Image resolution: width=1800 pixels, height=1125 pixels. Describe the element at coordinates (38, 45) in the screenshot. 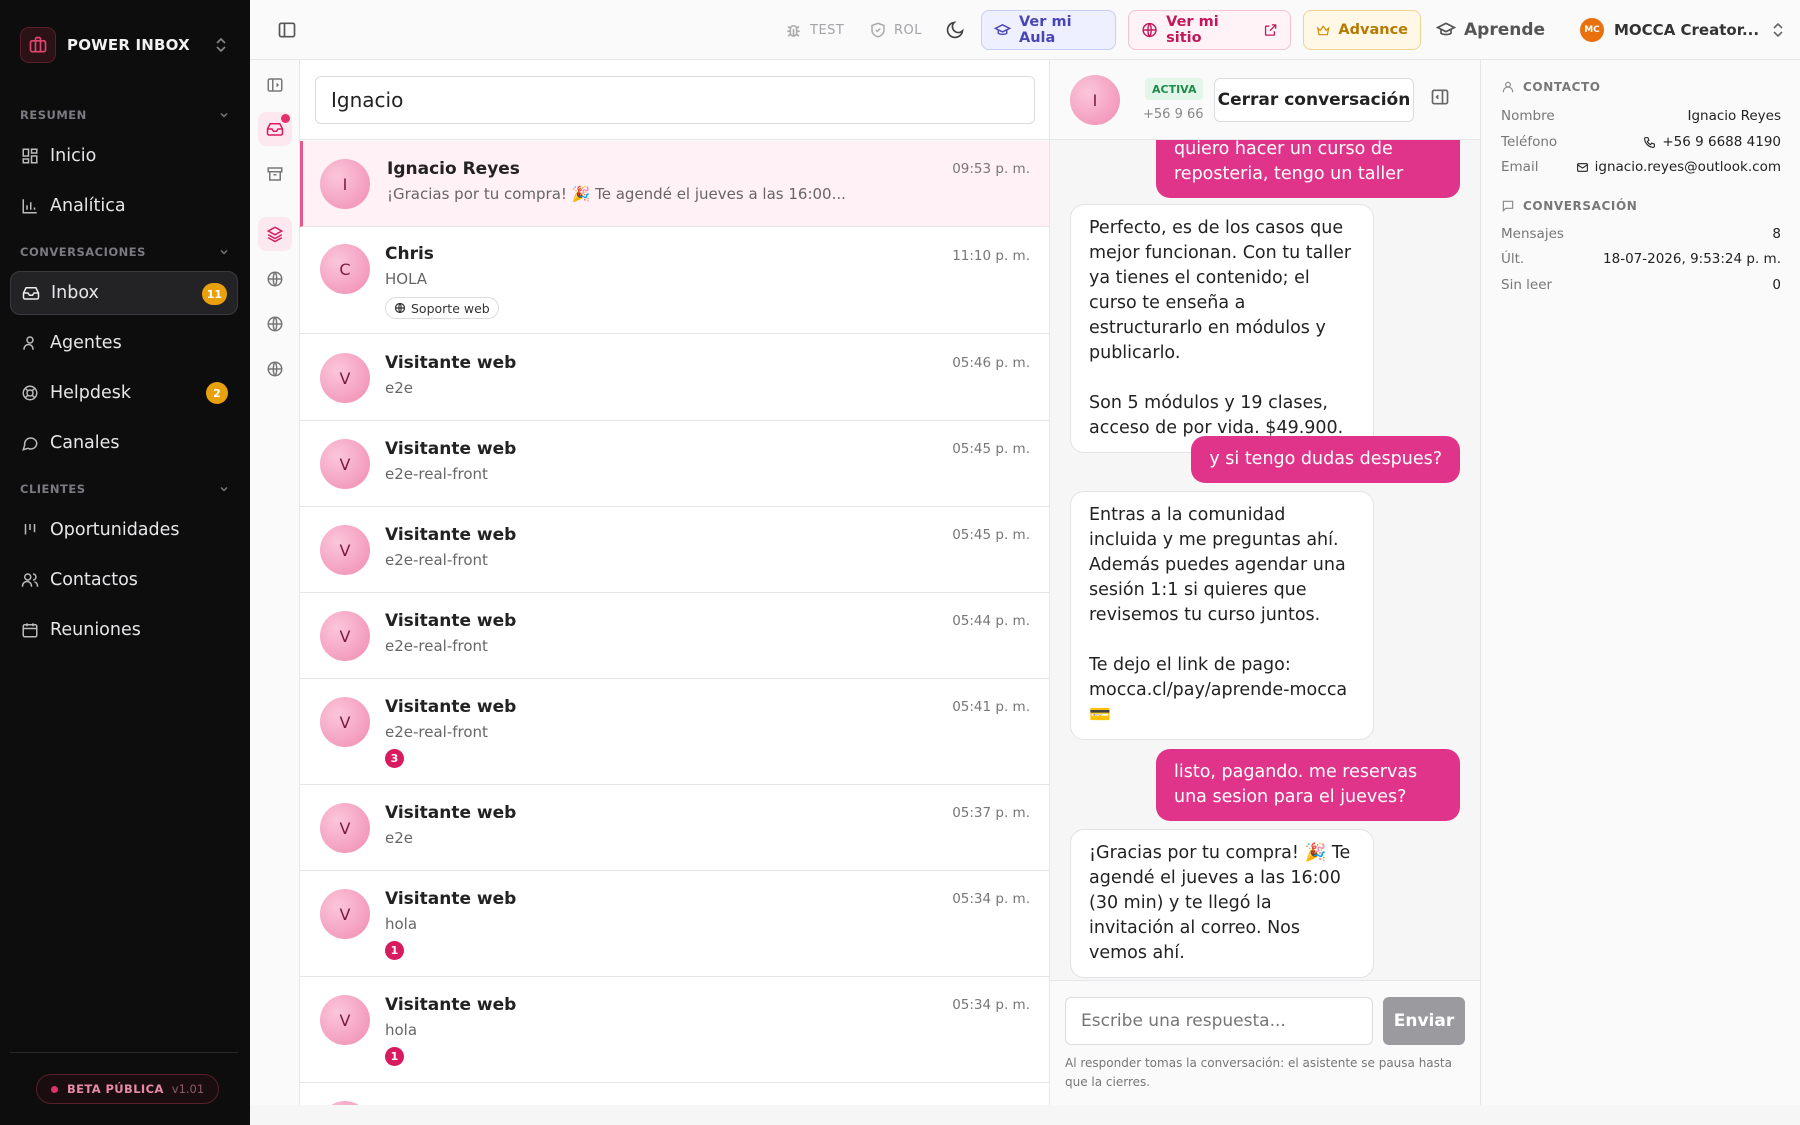

I see `briefcase-icon` at that location.